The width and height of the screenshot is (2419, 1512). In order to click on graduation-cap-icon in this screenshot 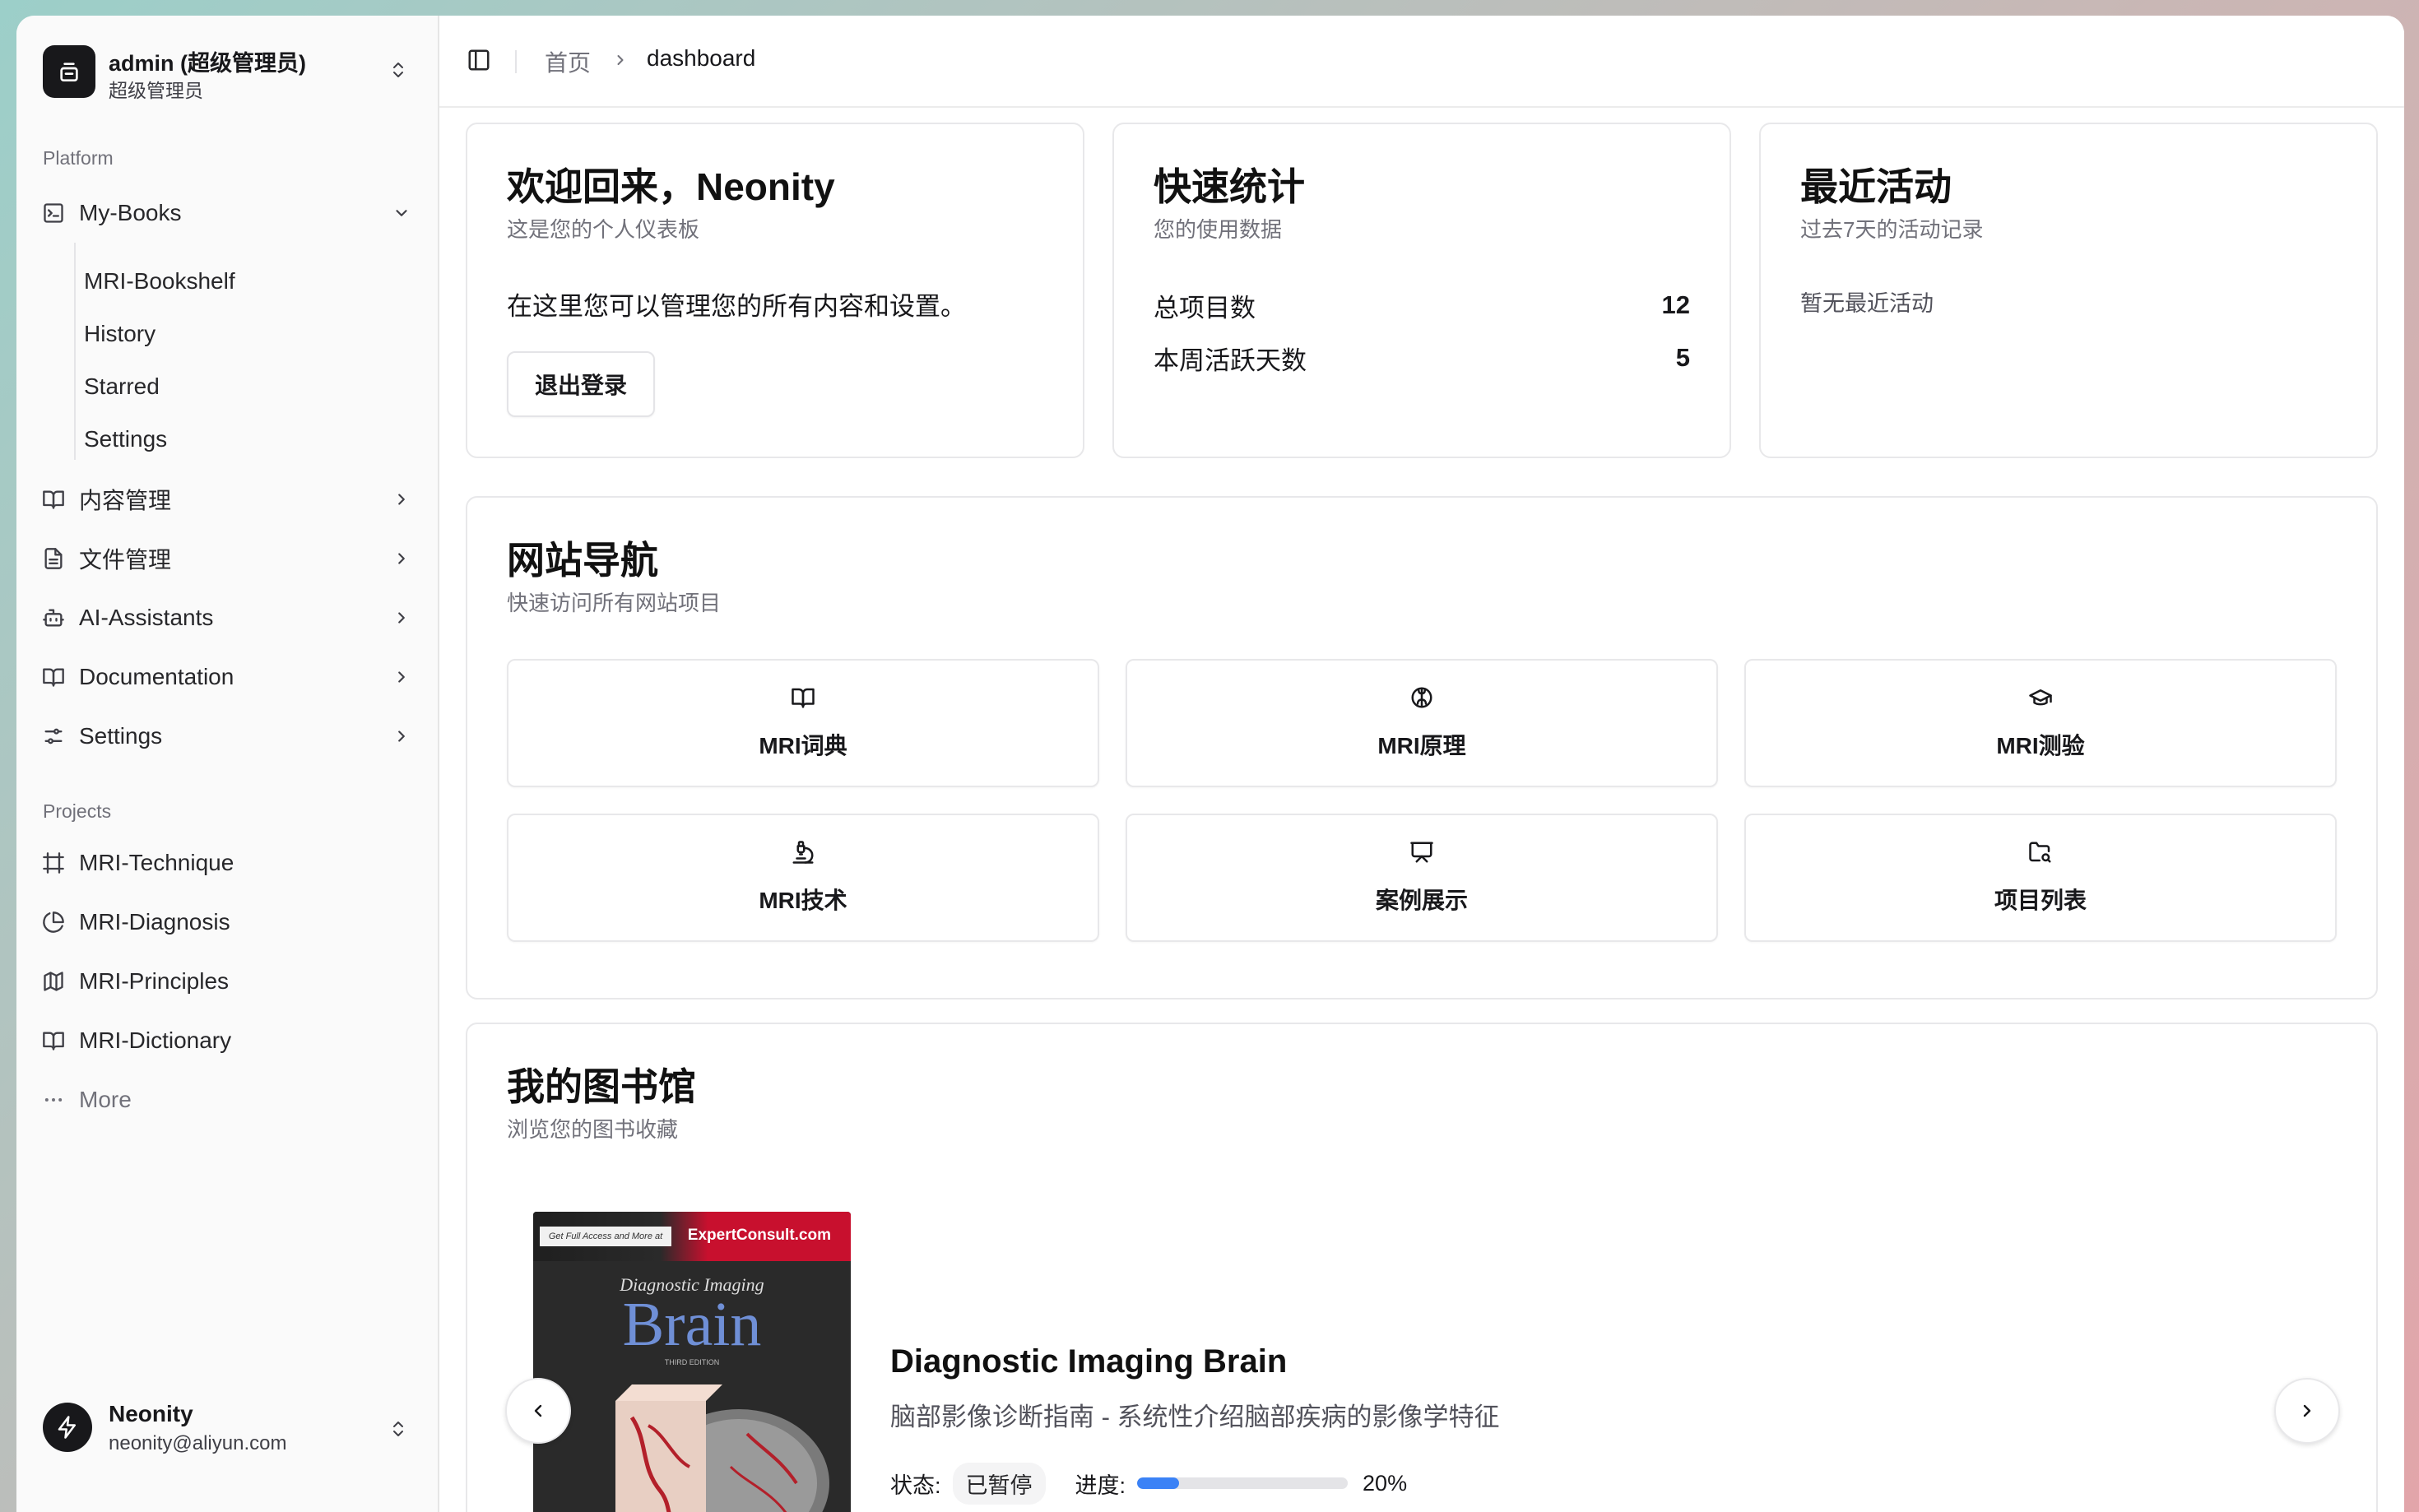, I will do `click(2040, 698)`.